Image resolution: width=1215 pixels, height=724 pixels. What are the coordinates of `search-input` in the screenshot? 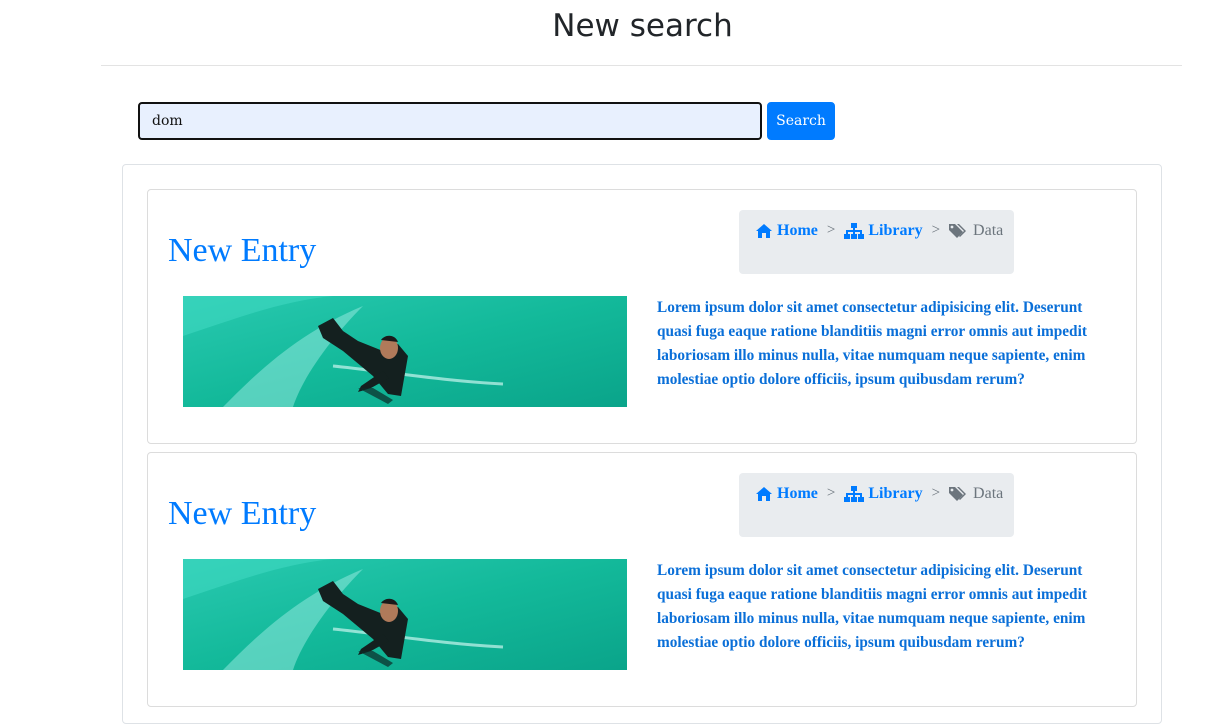 It's located at (450, 121).